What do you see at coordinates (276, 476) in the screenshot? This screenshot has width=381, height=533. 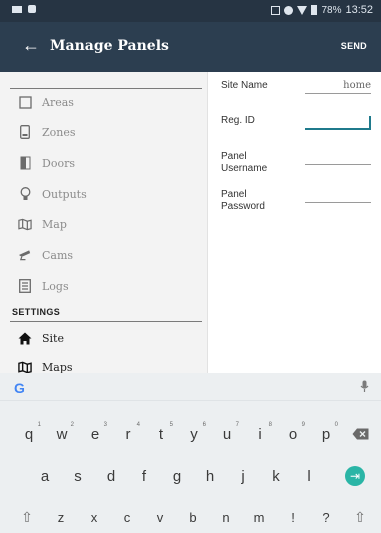 I see `key-k: k` at bounding box center [276, 476].